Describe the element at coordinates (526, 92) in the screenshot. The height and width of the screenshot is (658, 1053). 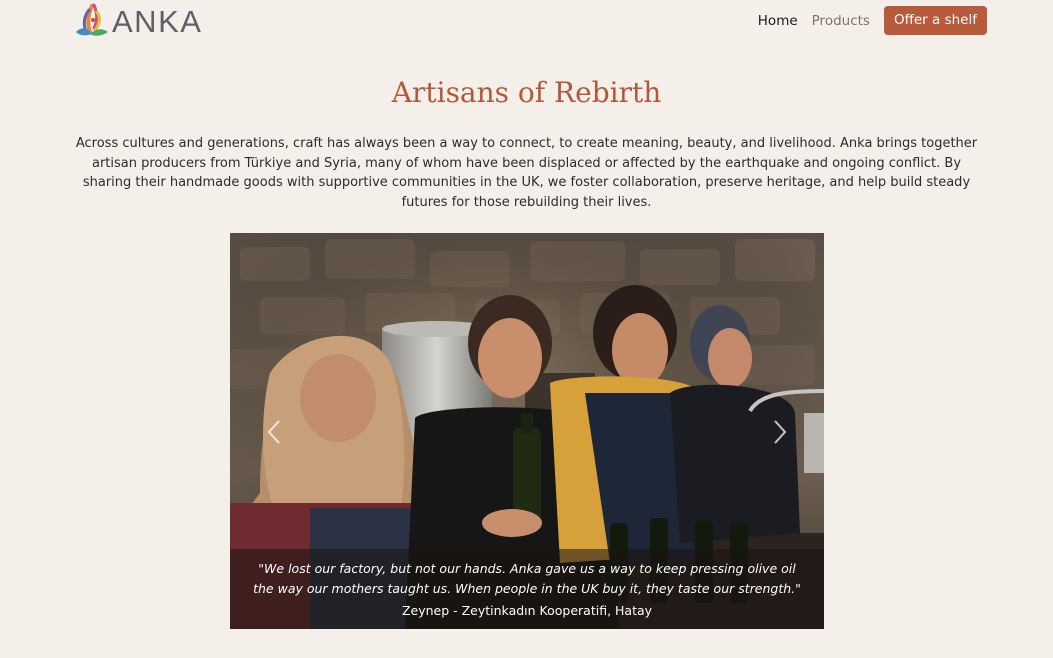
I see `page-title: Artisans of Rebirth` at that location.